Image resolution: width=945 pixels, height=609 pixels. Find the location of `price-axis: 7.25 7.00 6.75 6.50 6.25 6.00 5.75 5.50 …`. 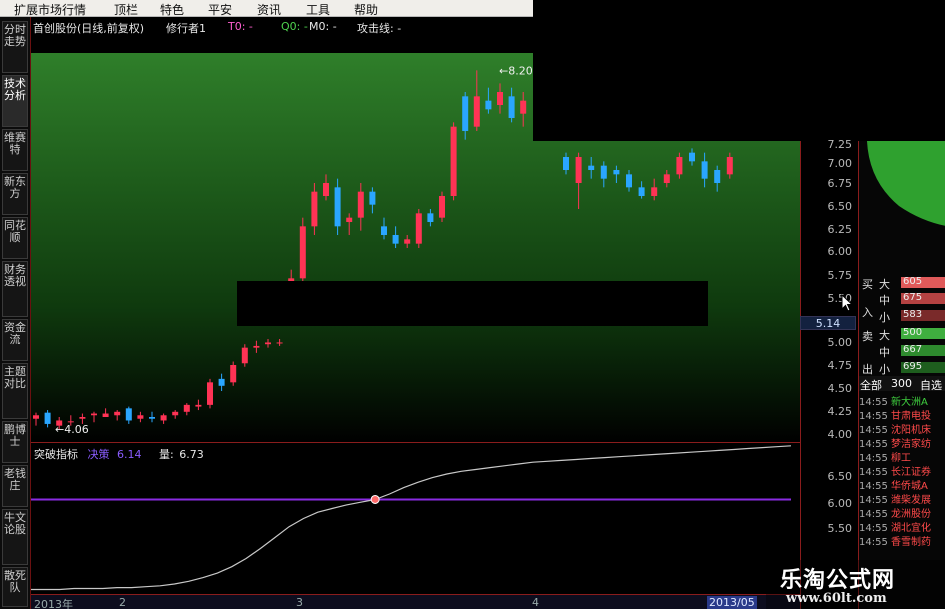

price-axis: 7.25 7.00 6.75 6.50 6.25 6.00 5.75 5.50 … is located at coordinates (829, 373).